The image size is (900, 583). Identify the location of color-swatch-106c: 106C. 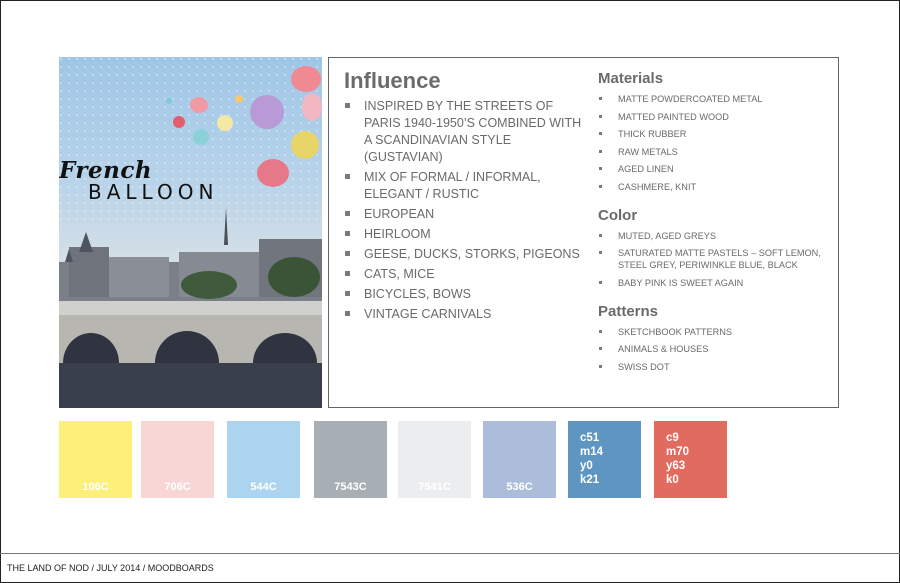
(95, 459).